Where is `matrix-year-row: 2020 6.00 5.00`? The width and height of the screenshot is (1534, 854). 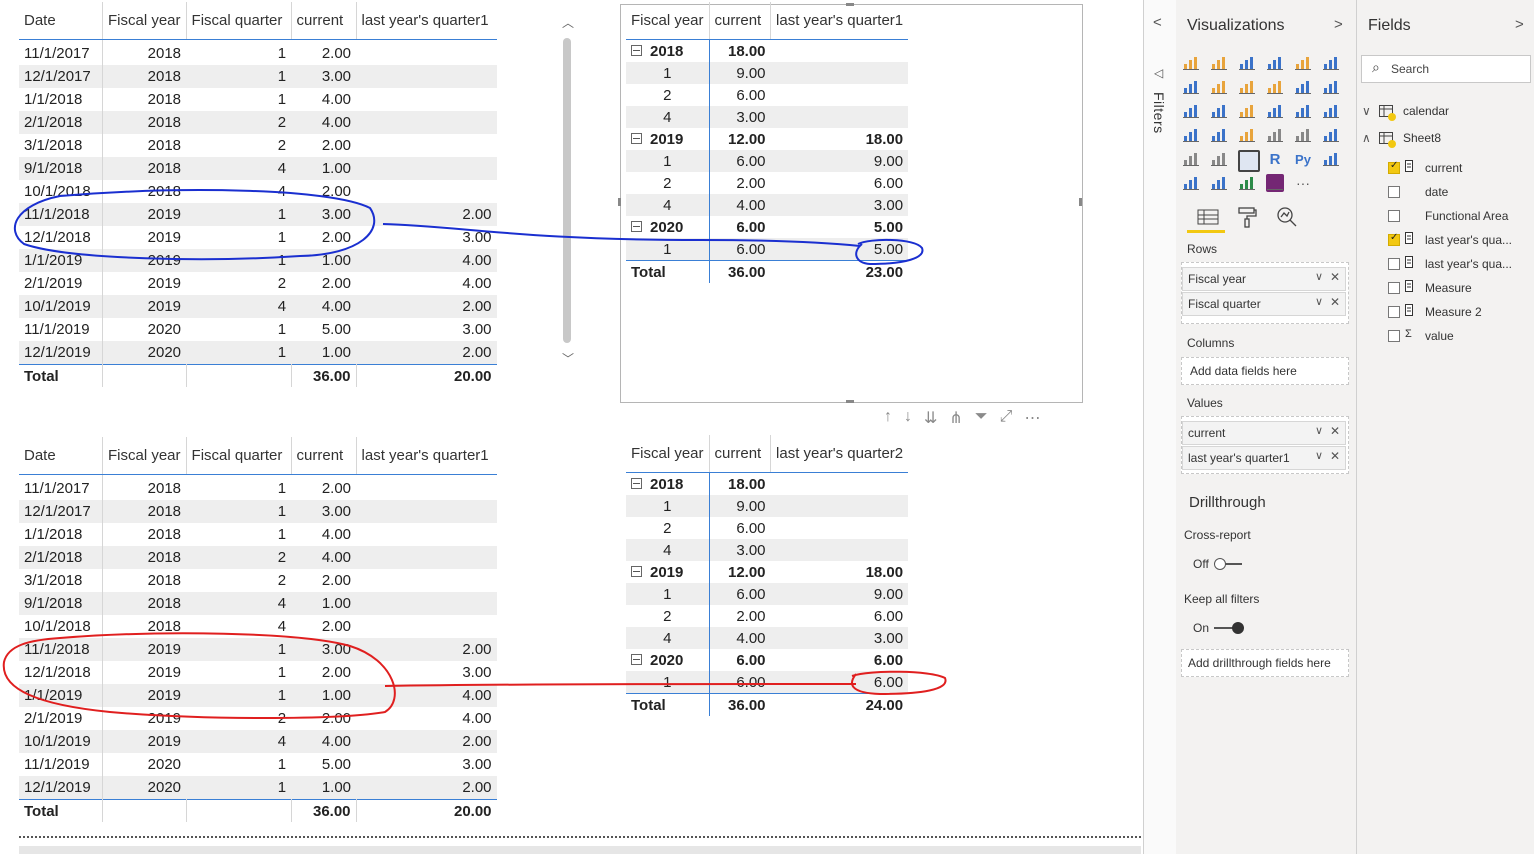 matrix-year-row: 2020 6.00 5.00 is located at coordinates (767, 227).